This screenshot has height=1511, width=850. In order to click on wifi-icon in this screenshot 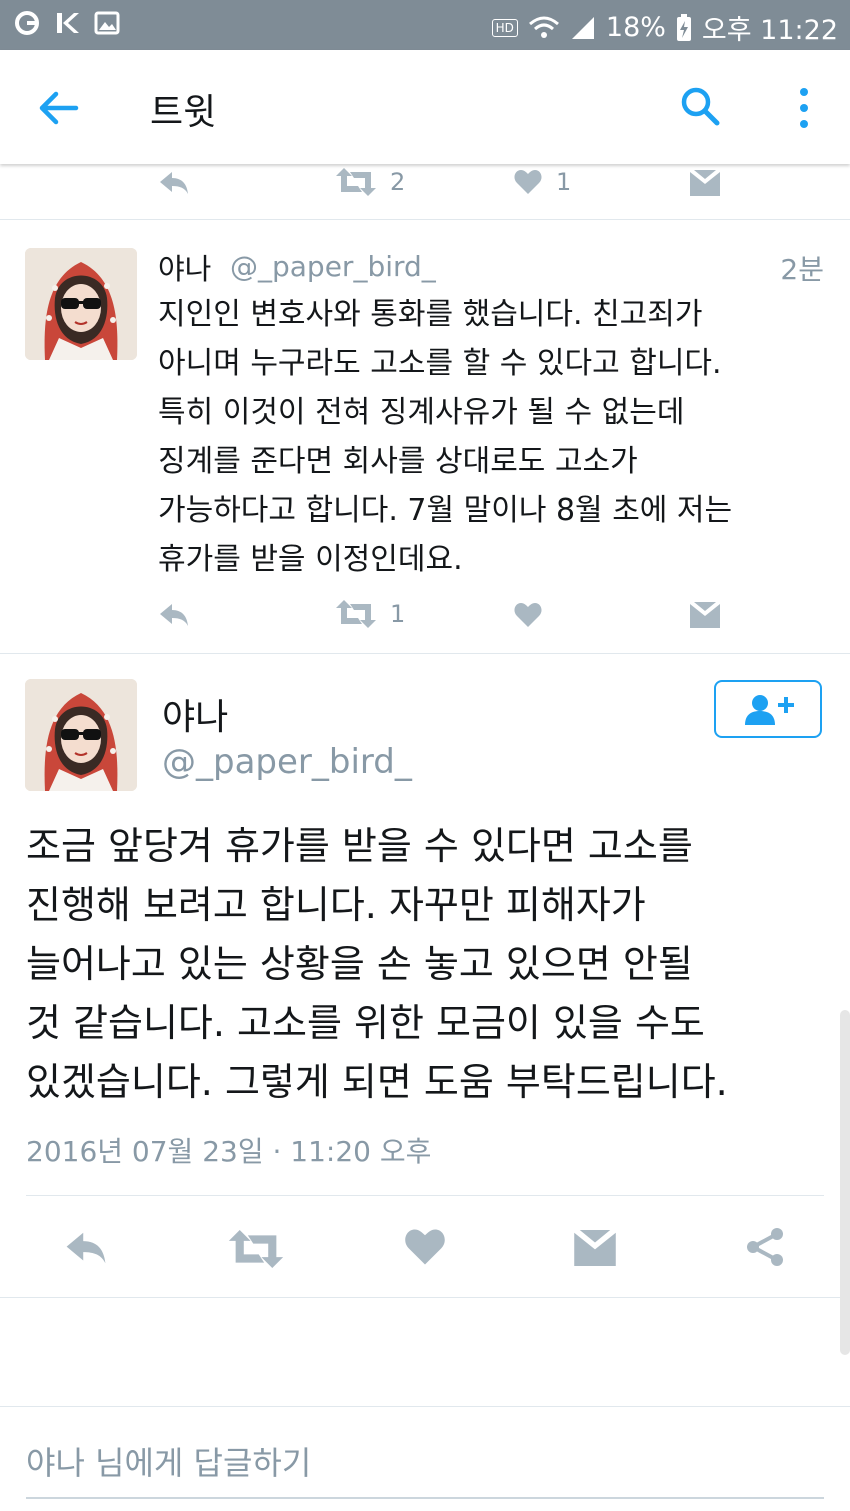, I will do `click(543, 27)`.